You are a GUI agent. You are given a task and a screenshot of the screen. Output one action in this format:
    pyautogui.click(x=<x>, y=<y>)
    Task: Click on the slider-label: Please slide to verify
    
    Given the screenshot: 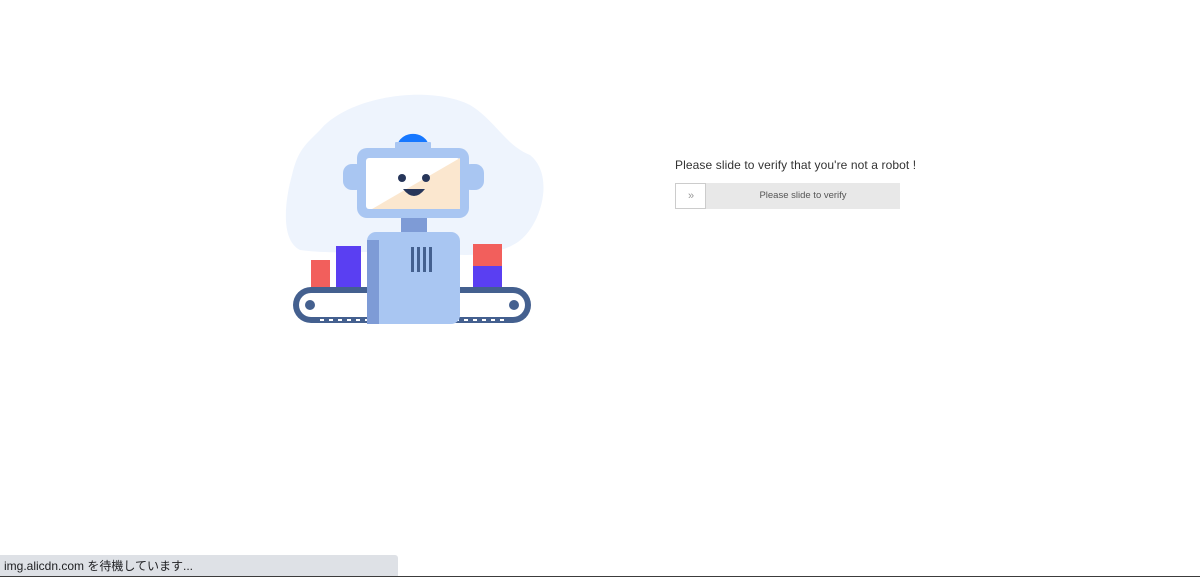 What is the action you would take?
    pyautogui.click(x=803, y=195)
    